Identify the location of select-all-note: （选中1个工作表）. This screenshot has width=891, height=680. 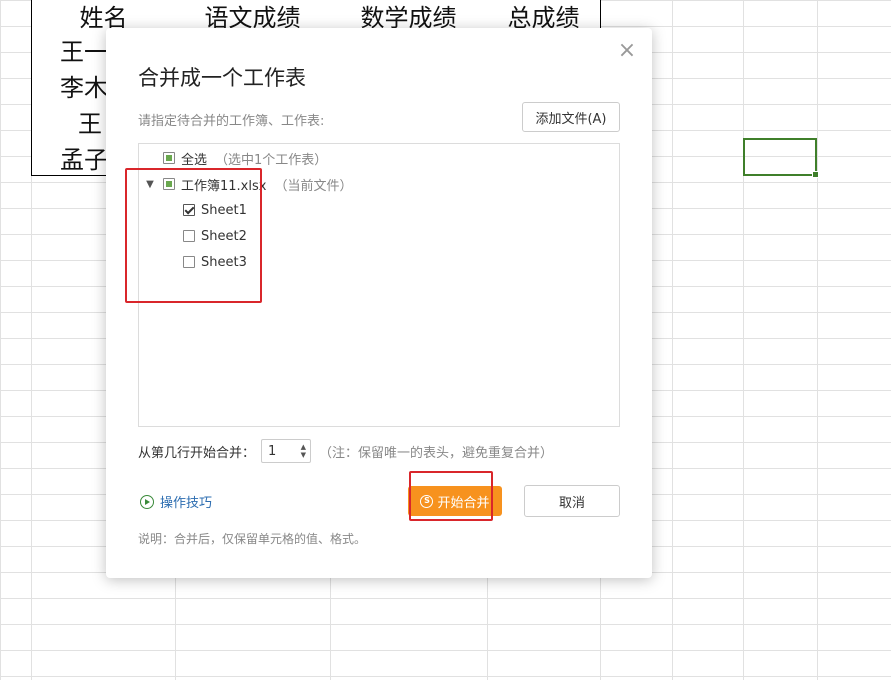
(271, 160).